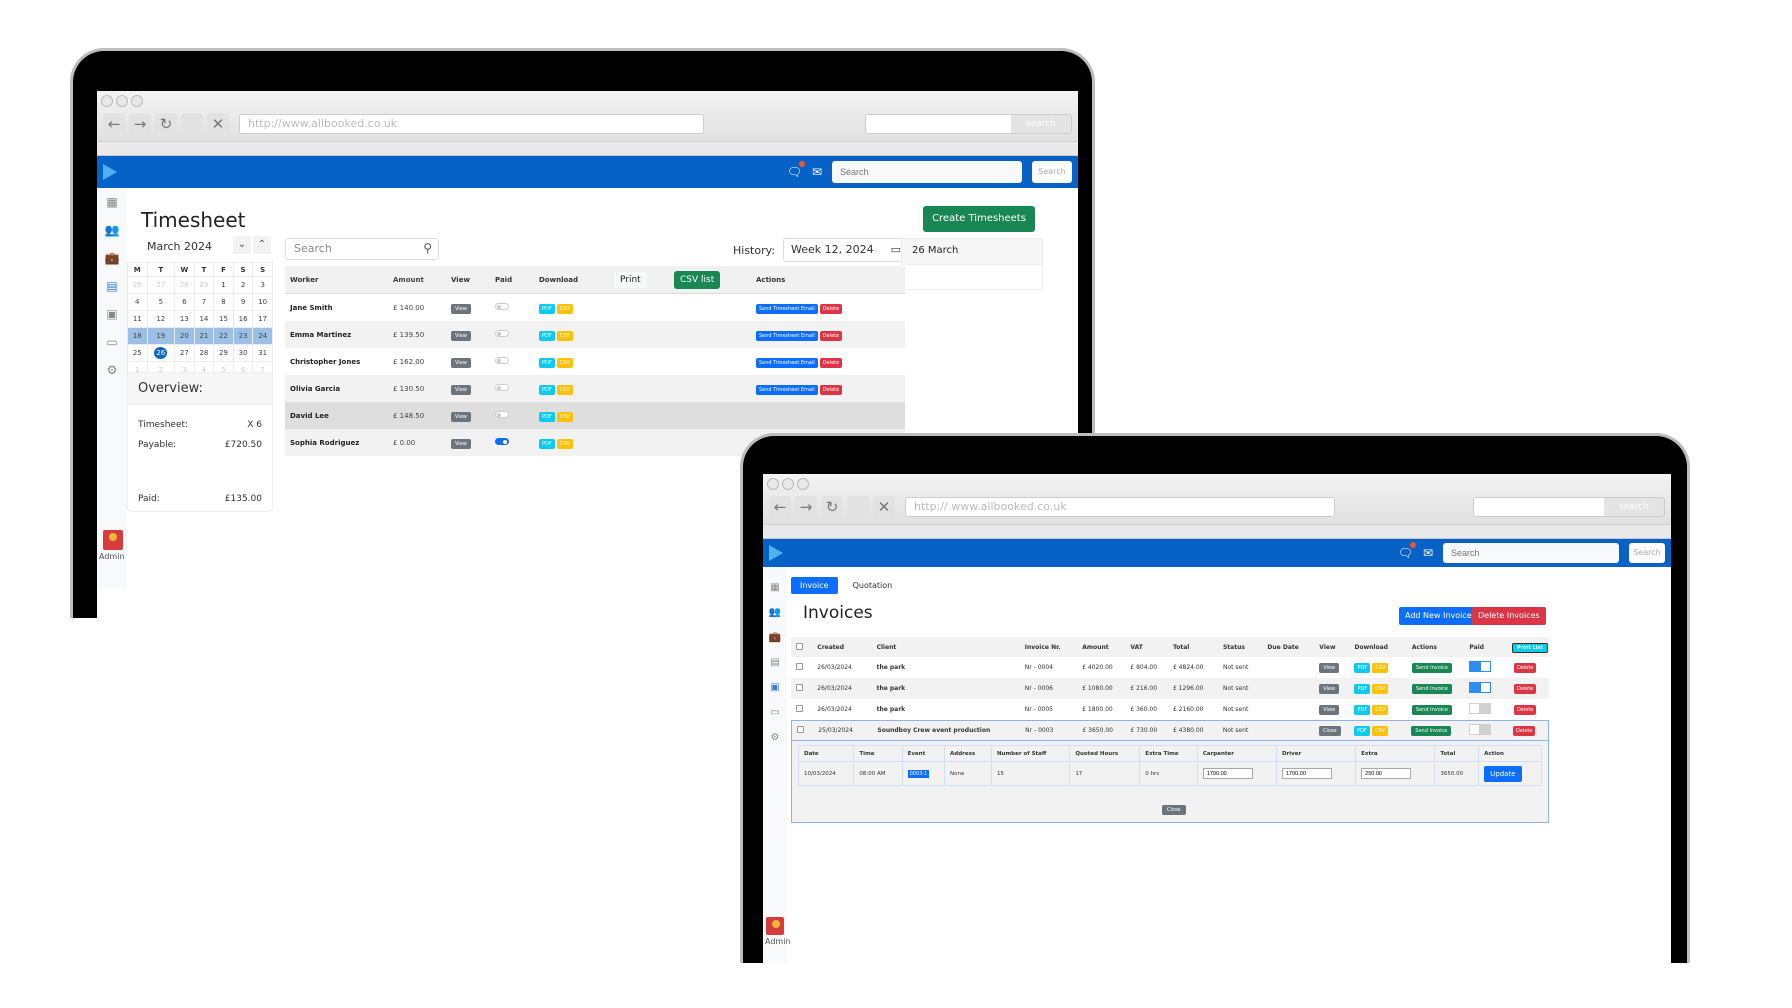 The width and height of the screenshot is (1792, 1008). Describe the element at coordinates (918, 773) in the screenshot. I see `detail-event-link: 0003-1` at that location.